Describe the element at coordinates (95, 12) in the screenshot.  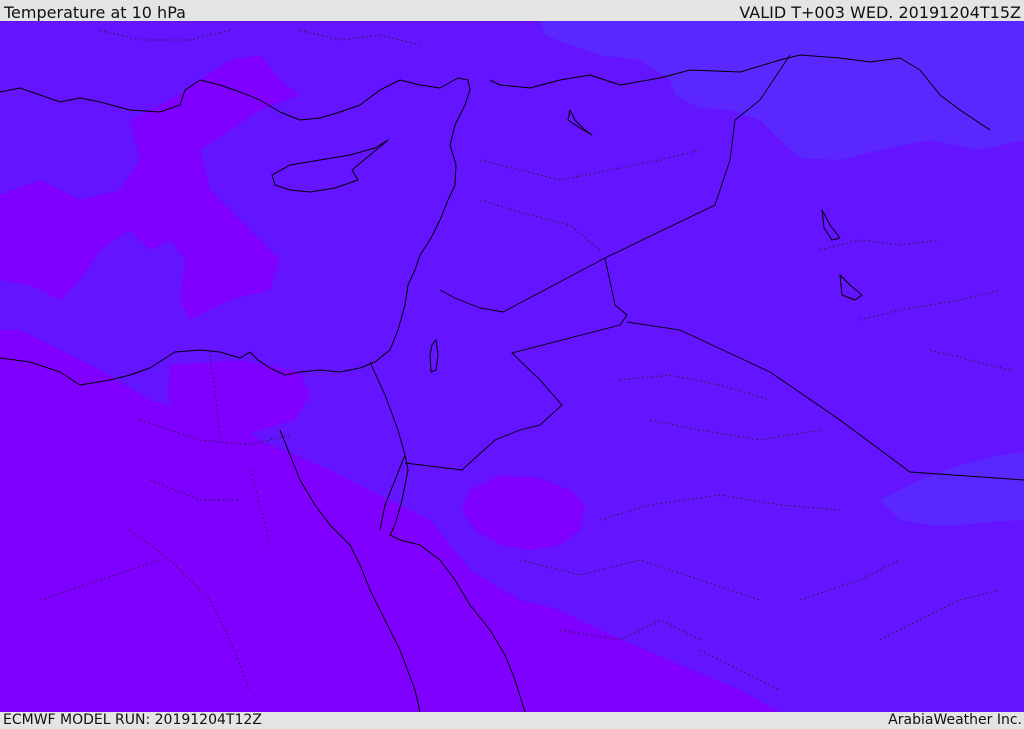
I see `map-title: Temperature at 10 hPa` at that location.